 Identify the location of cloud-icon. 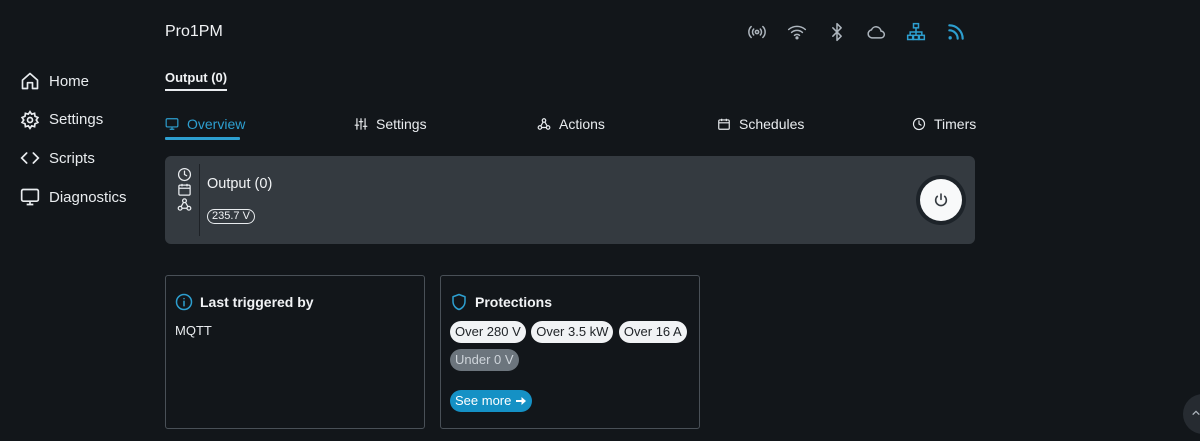
(876, 32).